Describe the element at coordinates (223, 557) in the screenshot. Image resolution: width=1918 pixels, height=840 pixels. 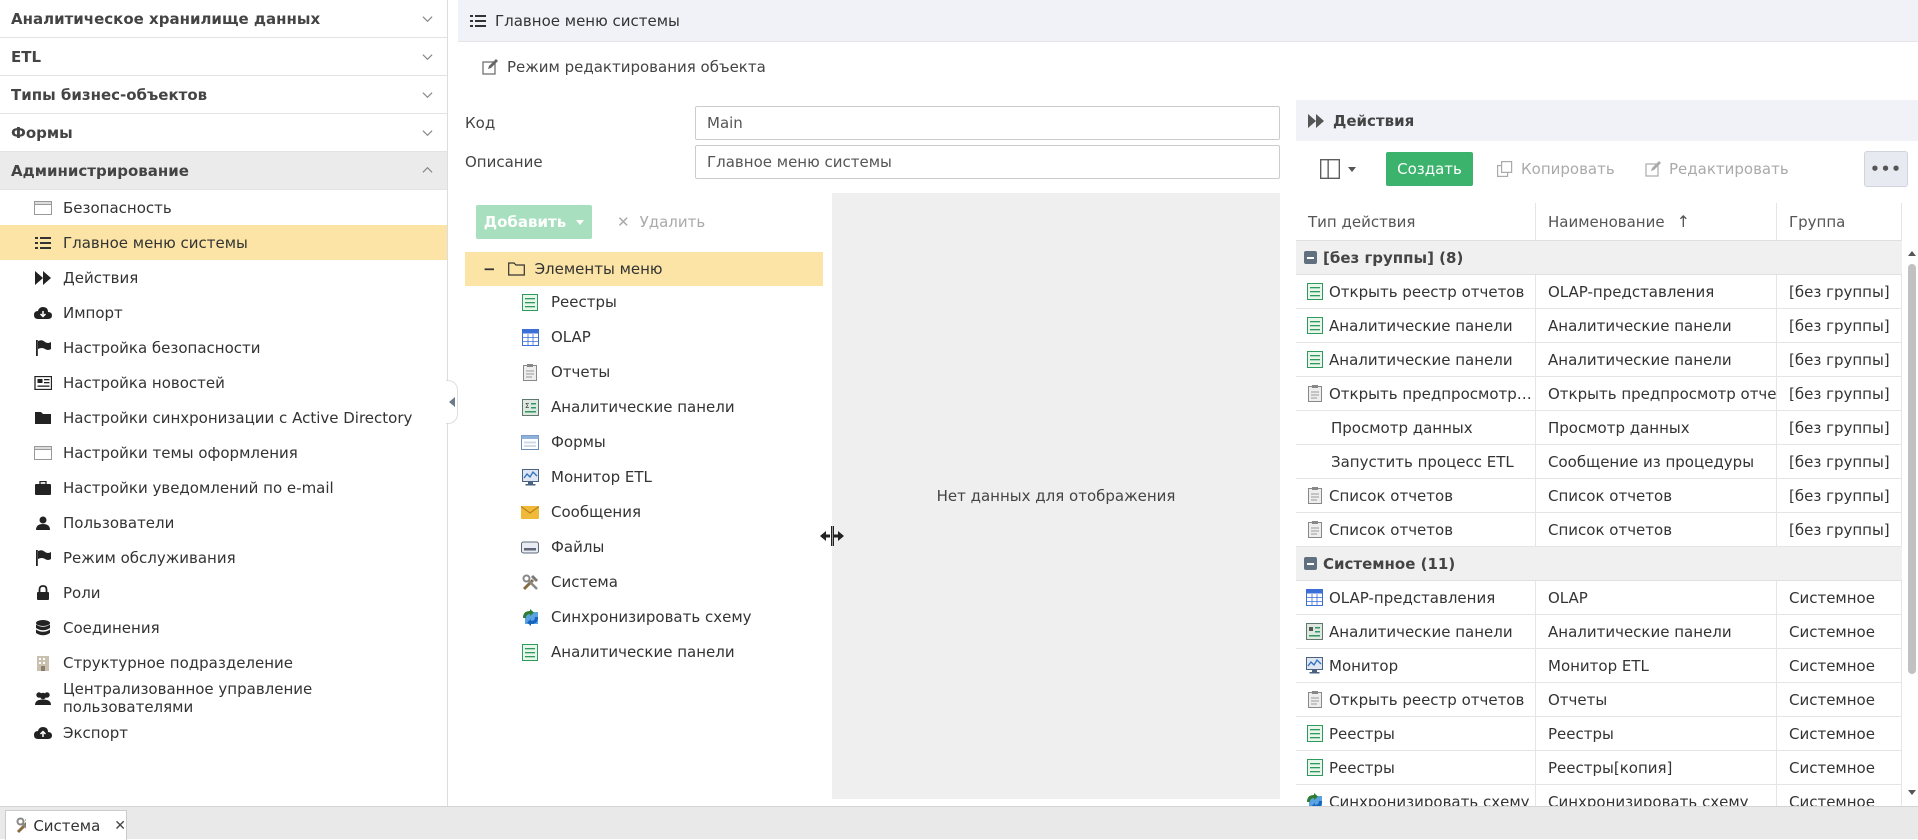
I see `sidebar-item-maintenance-mode: Режим обслуживания` at that location.